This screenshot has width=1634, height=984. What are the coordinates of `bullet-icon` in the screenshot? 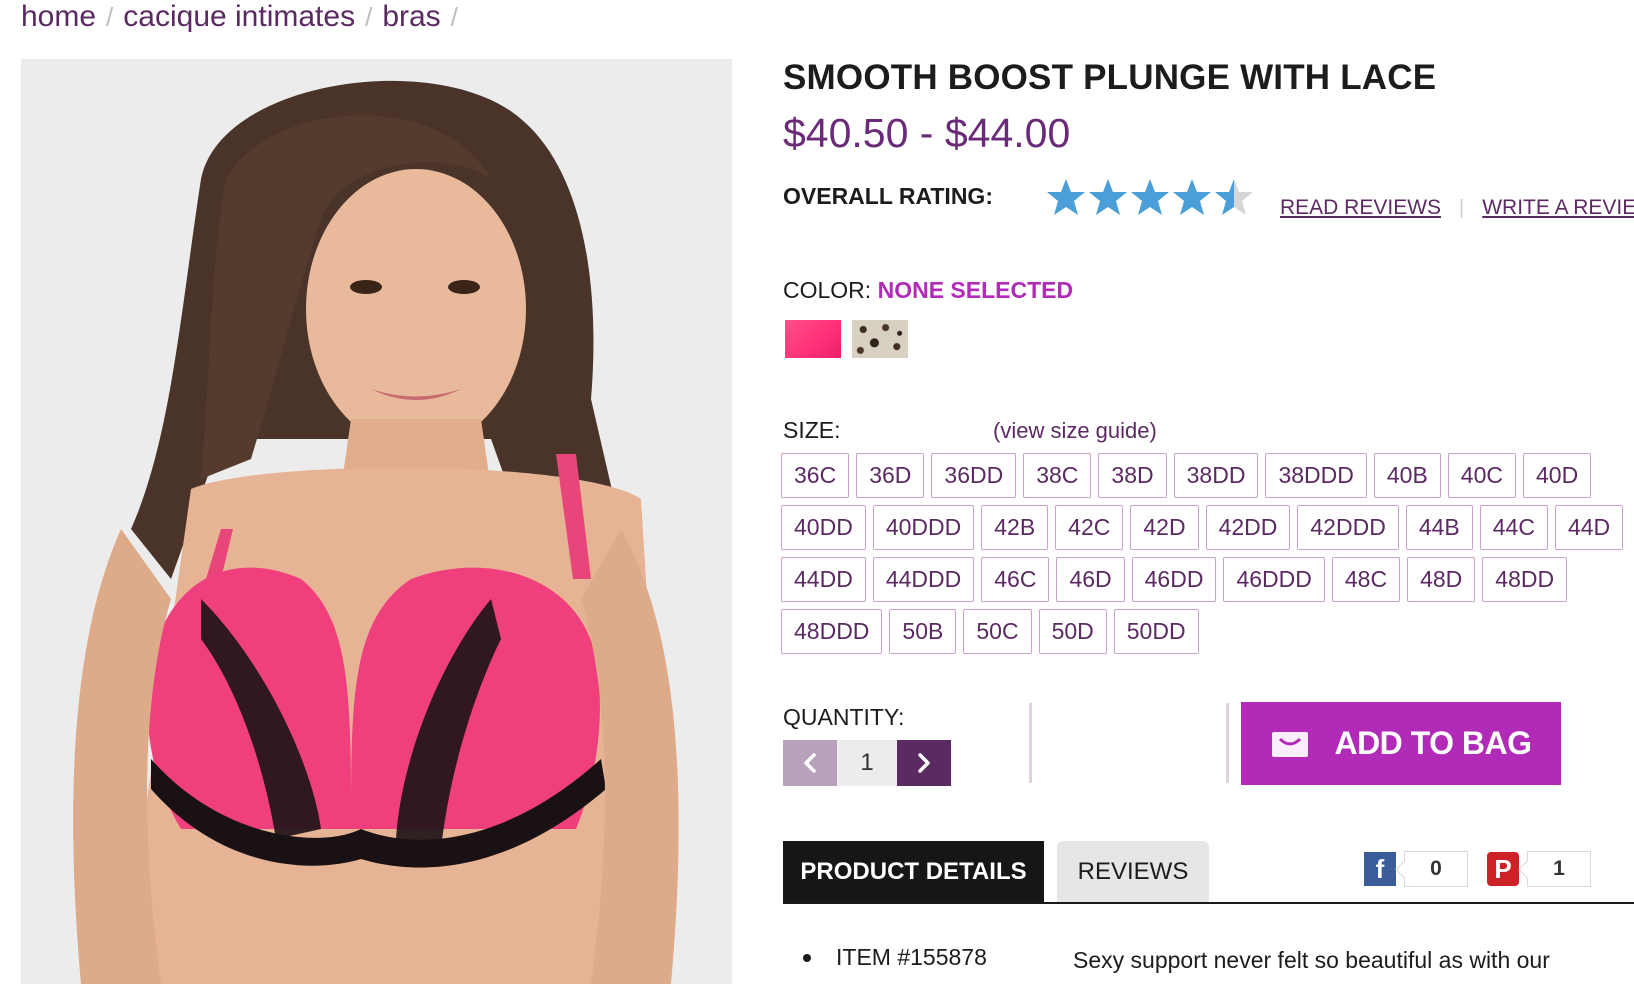 It's located at (807, 957).